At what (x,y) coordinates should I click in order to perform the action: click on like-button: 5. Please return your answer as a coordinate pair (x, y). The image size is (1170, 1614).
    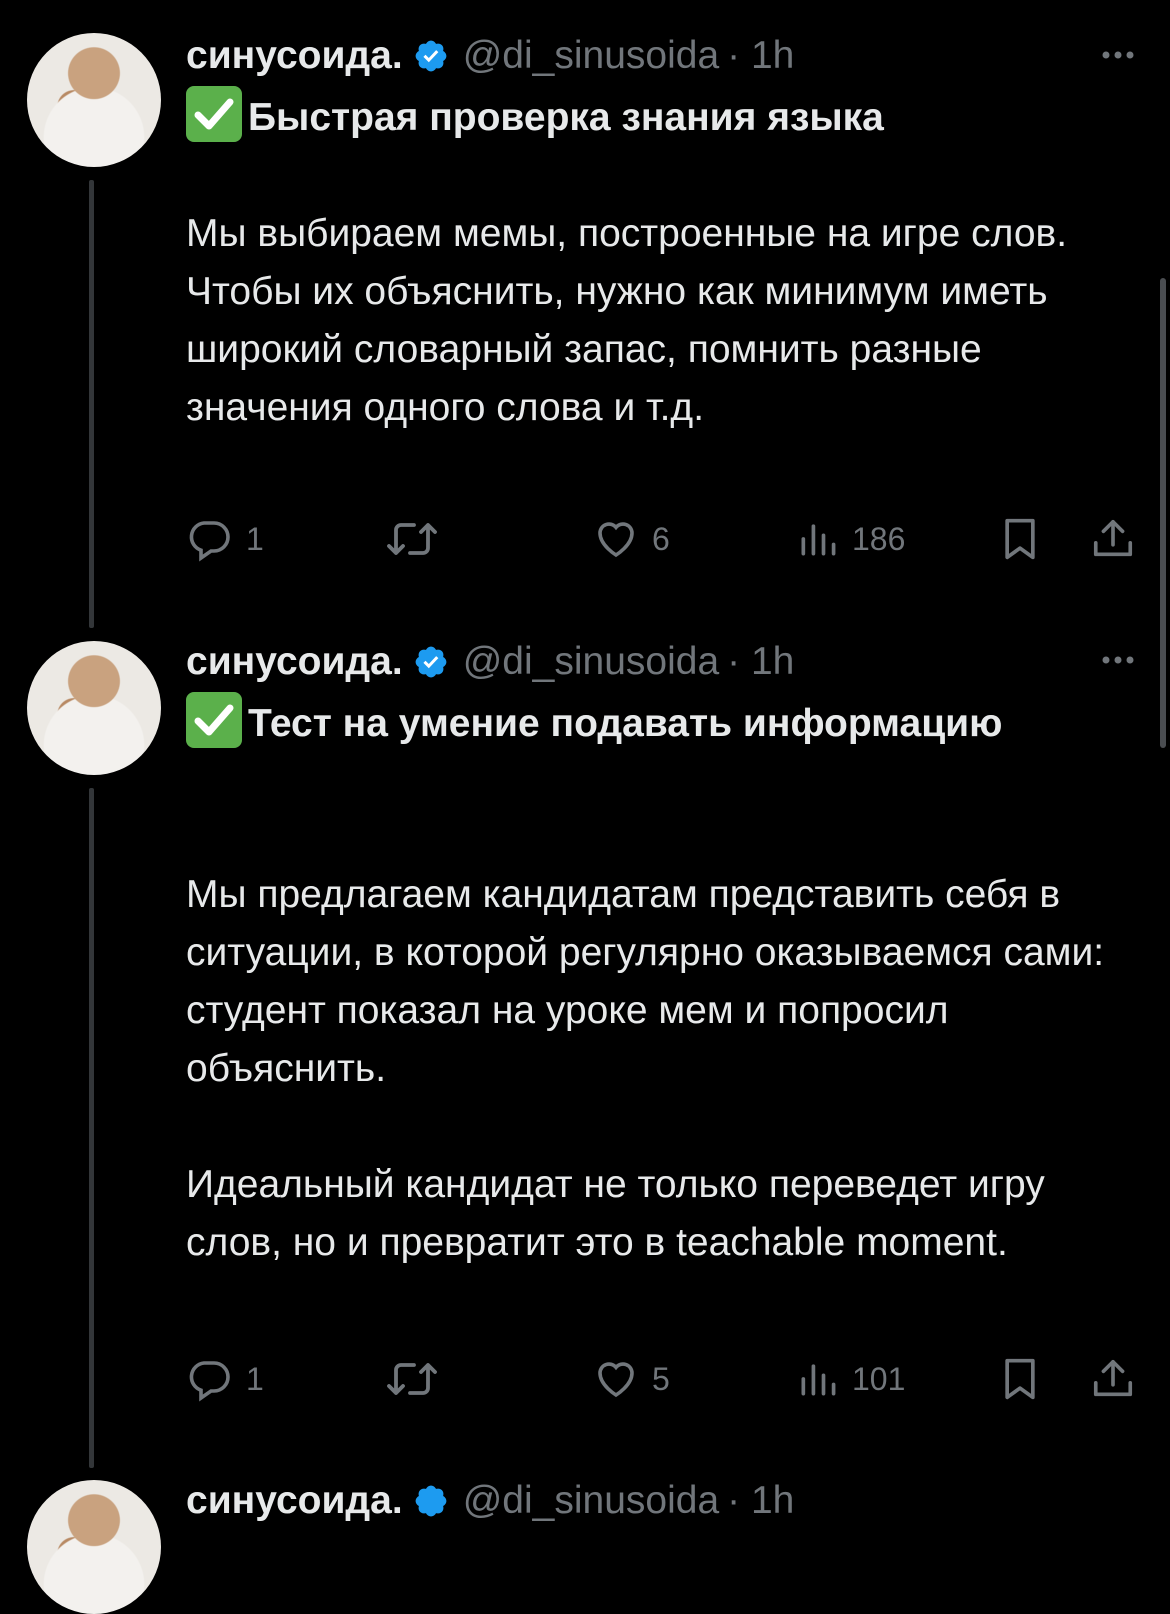
    Looking at the image, I should click on (631, 1379).